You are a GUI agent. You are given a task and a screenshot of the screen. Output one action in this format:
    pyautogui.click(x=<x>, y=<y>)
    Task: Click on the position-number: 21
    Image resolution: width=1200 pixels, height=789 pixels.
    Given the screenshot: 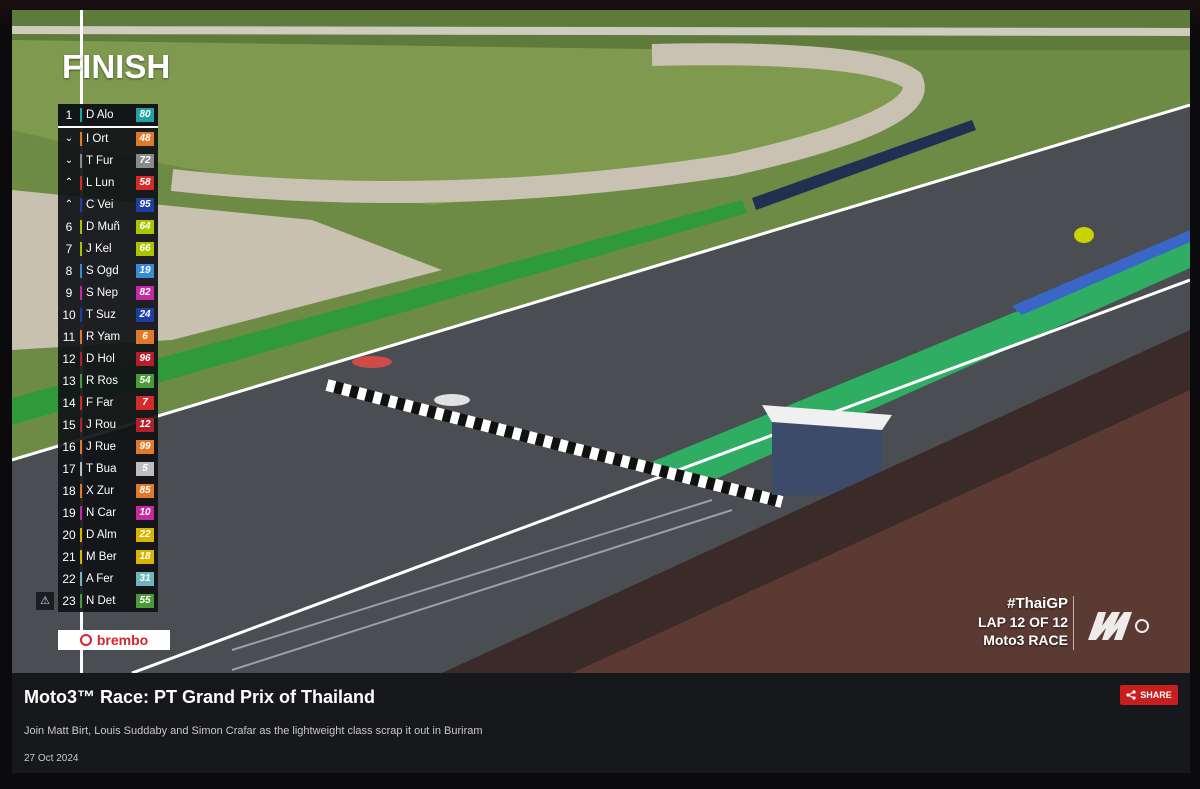 What is the action you would take?
    pyautogui.click(x=69, y=557)
    